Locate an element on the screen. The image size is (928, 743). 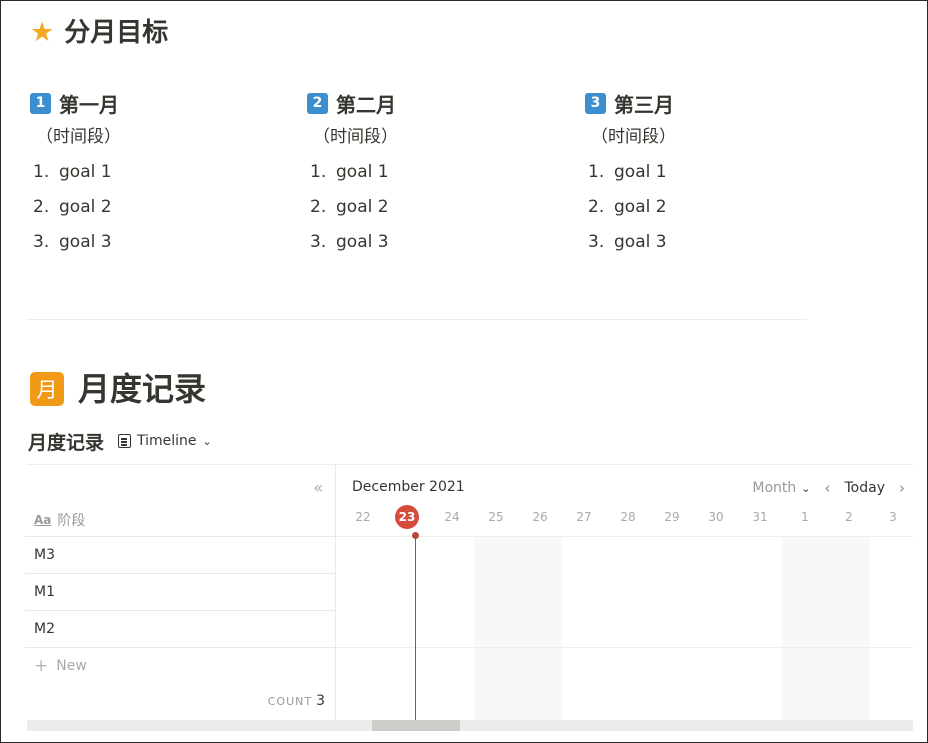
day-label: 30 is located at coordinates (716, 517).